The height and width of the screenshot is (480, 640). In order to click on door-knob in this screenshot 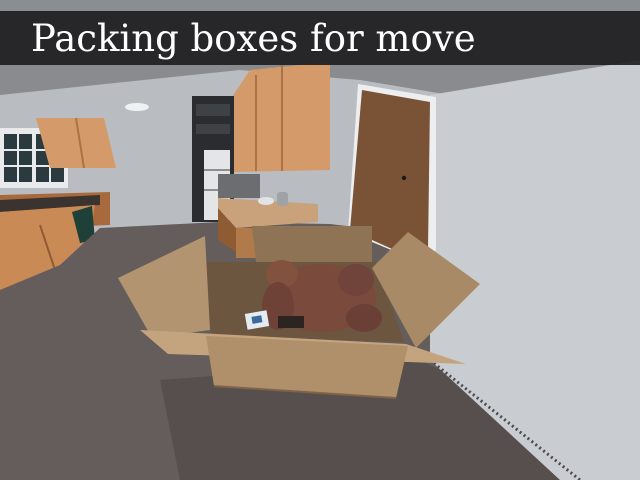, I will do `click(404, 178)`.